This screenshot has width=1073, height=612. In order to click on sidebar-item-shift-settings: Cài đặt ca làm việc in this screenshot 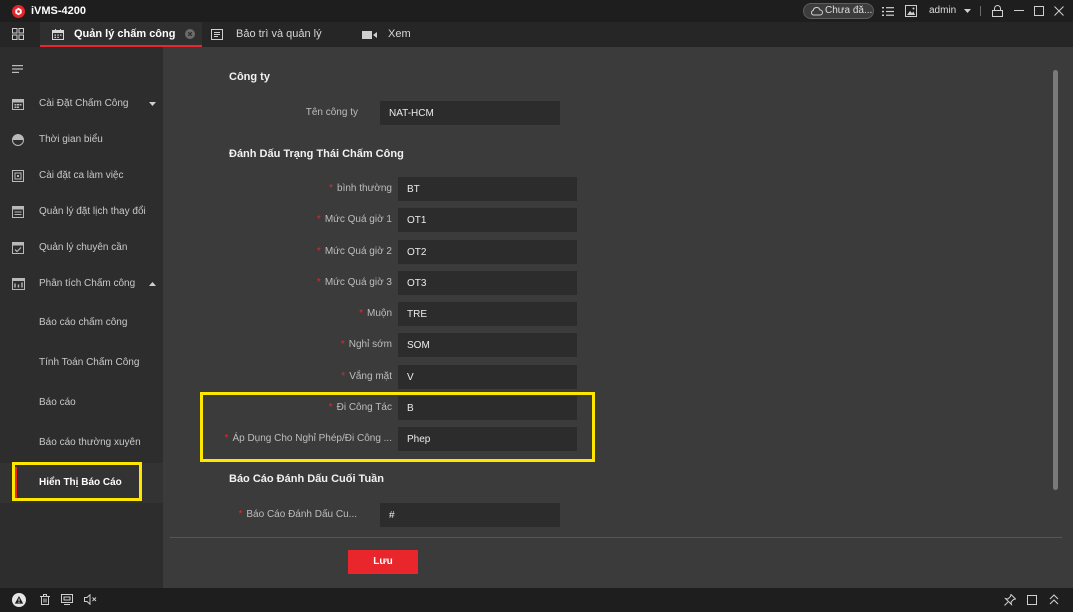, I will do `click(81, 176)`.